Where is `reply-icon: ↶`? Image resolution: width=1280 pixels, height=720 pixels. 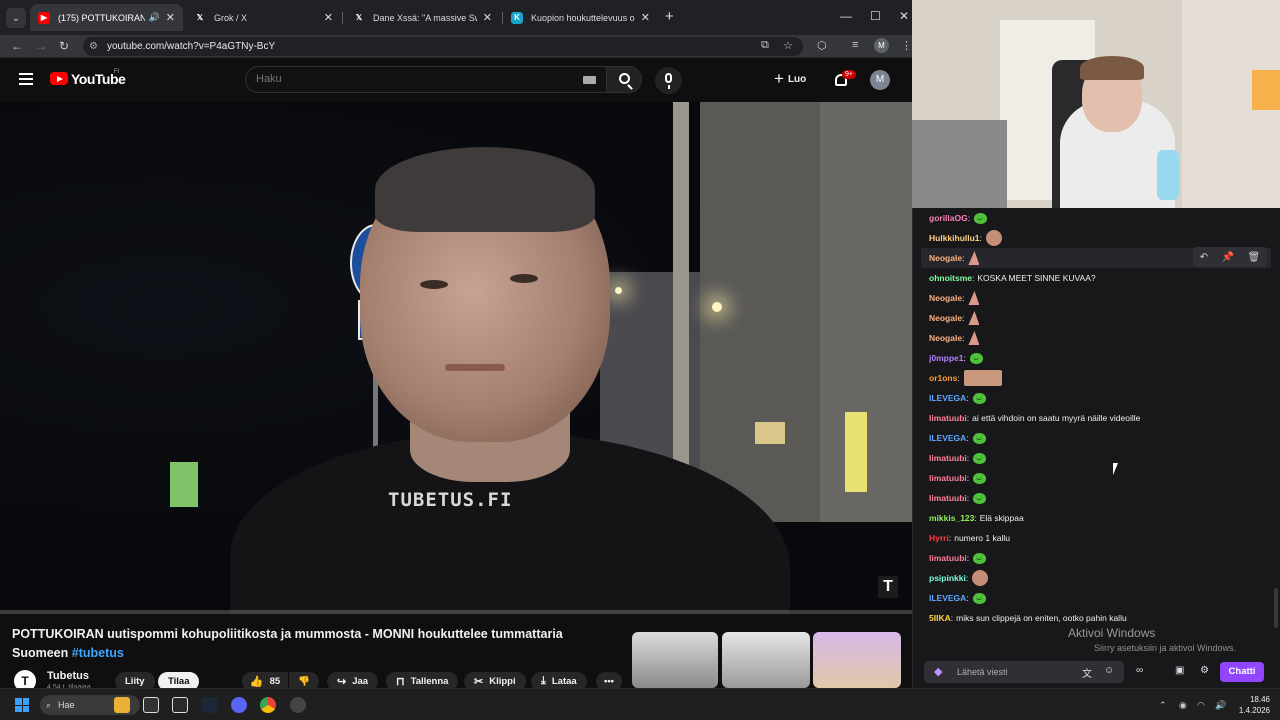
reply-icon: ↶ is located at coordinates (1204, 257).